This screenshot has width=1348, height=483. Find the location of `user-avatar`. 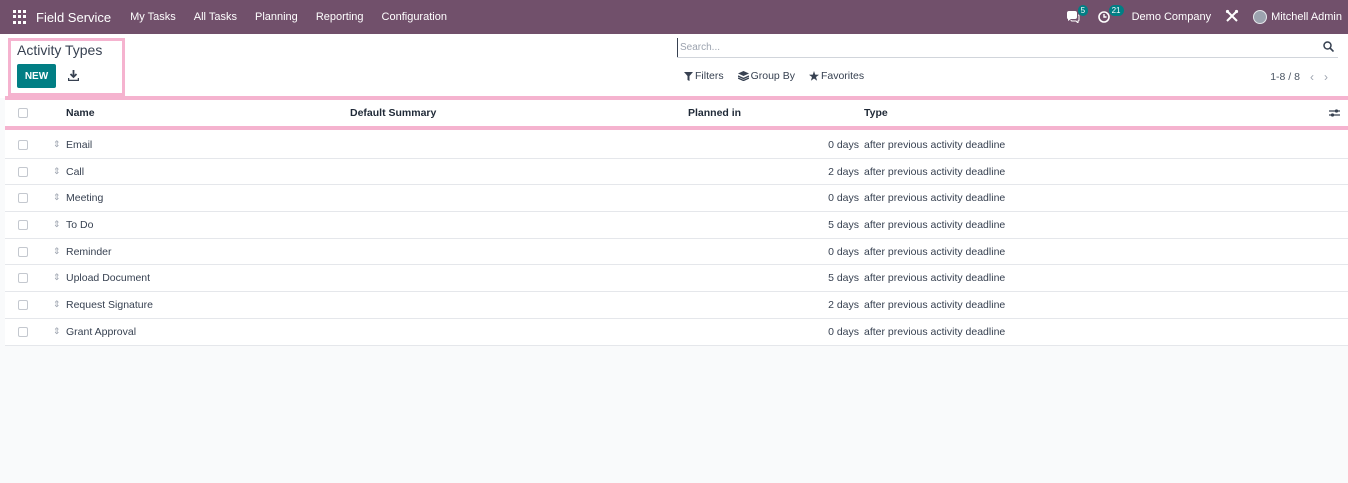

user-avatar is located at coordinates (1260, 17).